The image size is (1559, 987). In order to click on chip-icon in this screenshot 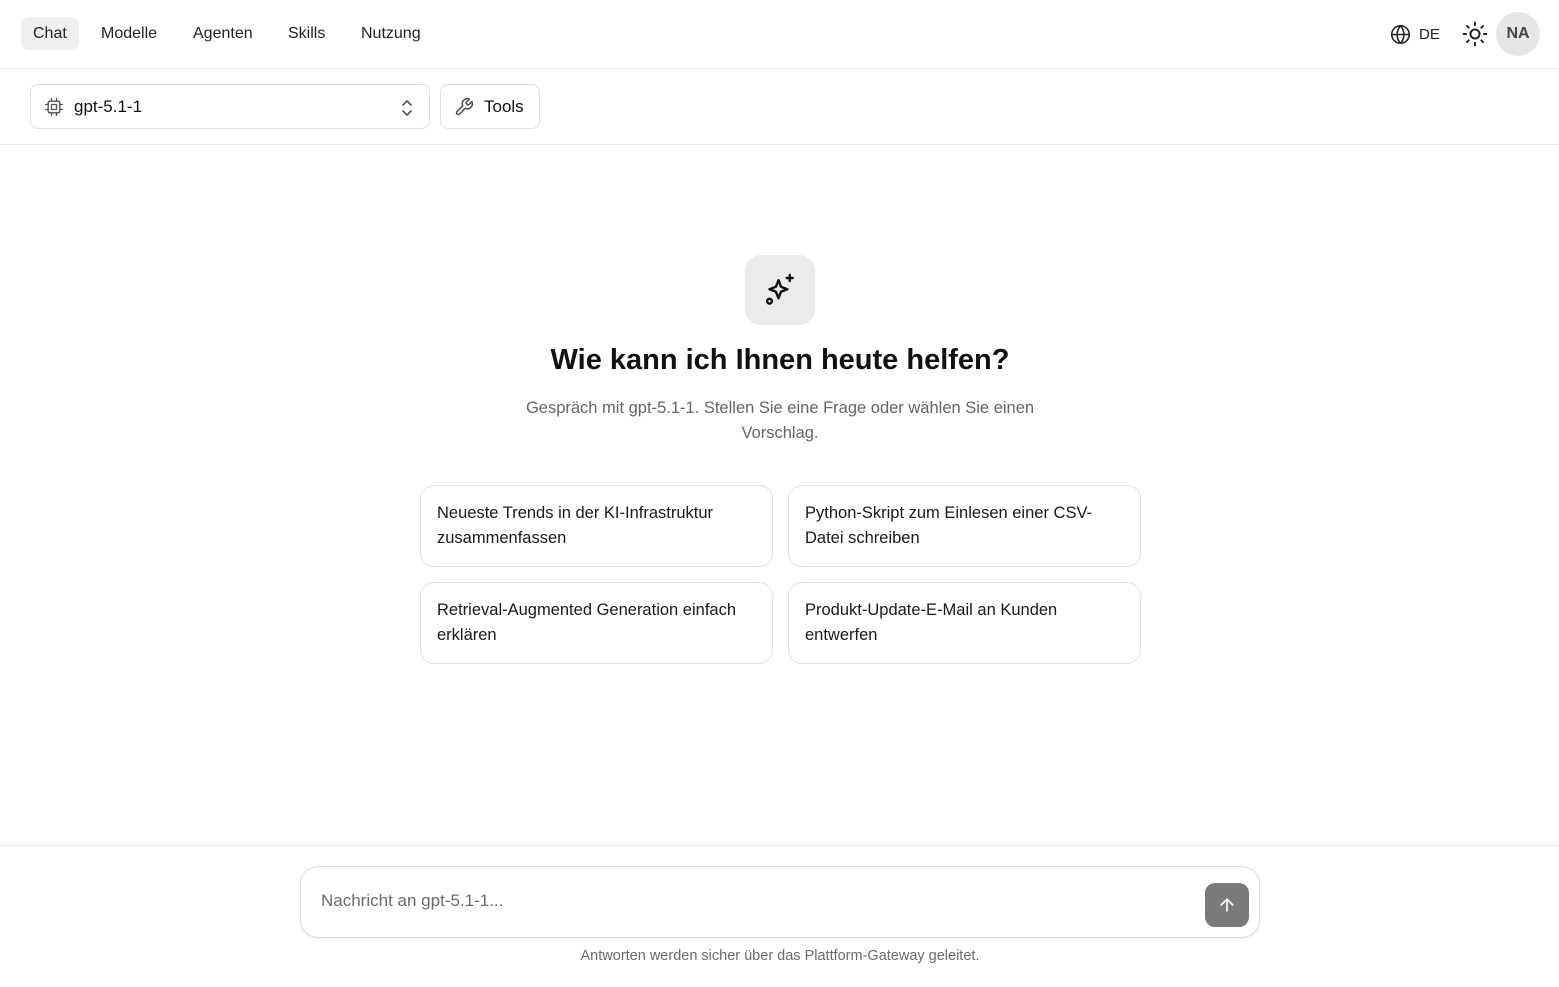, I will do `click(54, 107)`.